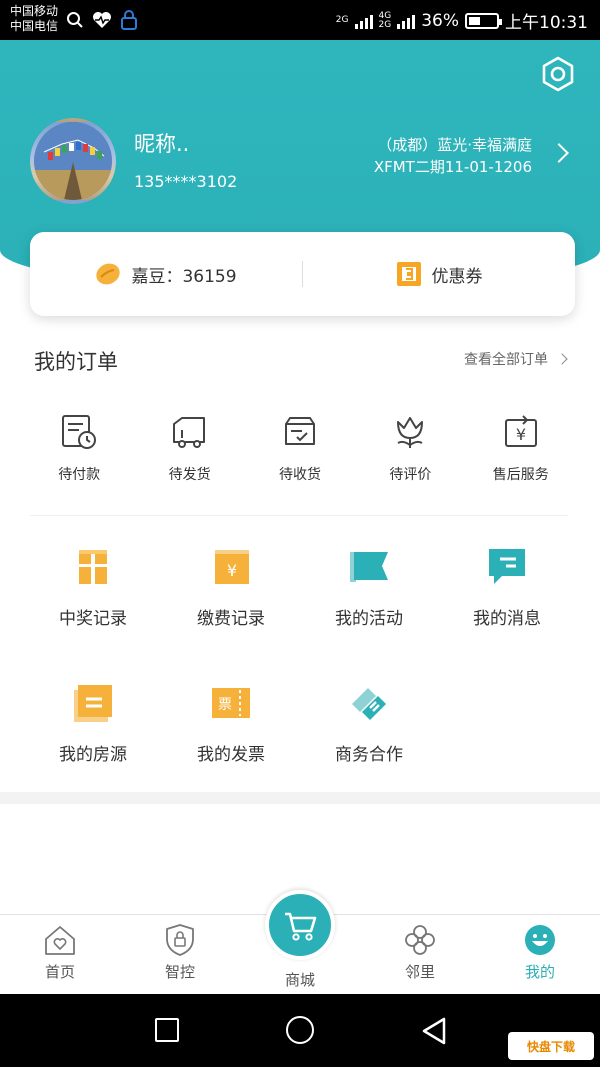 This screenshot has width=600, height=1067. What do you see at coordinates (506, 360) in the screenshot?
I see `view-all-label: 查看全部订单` at bounding box center [506, 360].